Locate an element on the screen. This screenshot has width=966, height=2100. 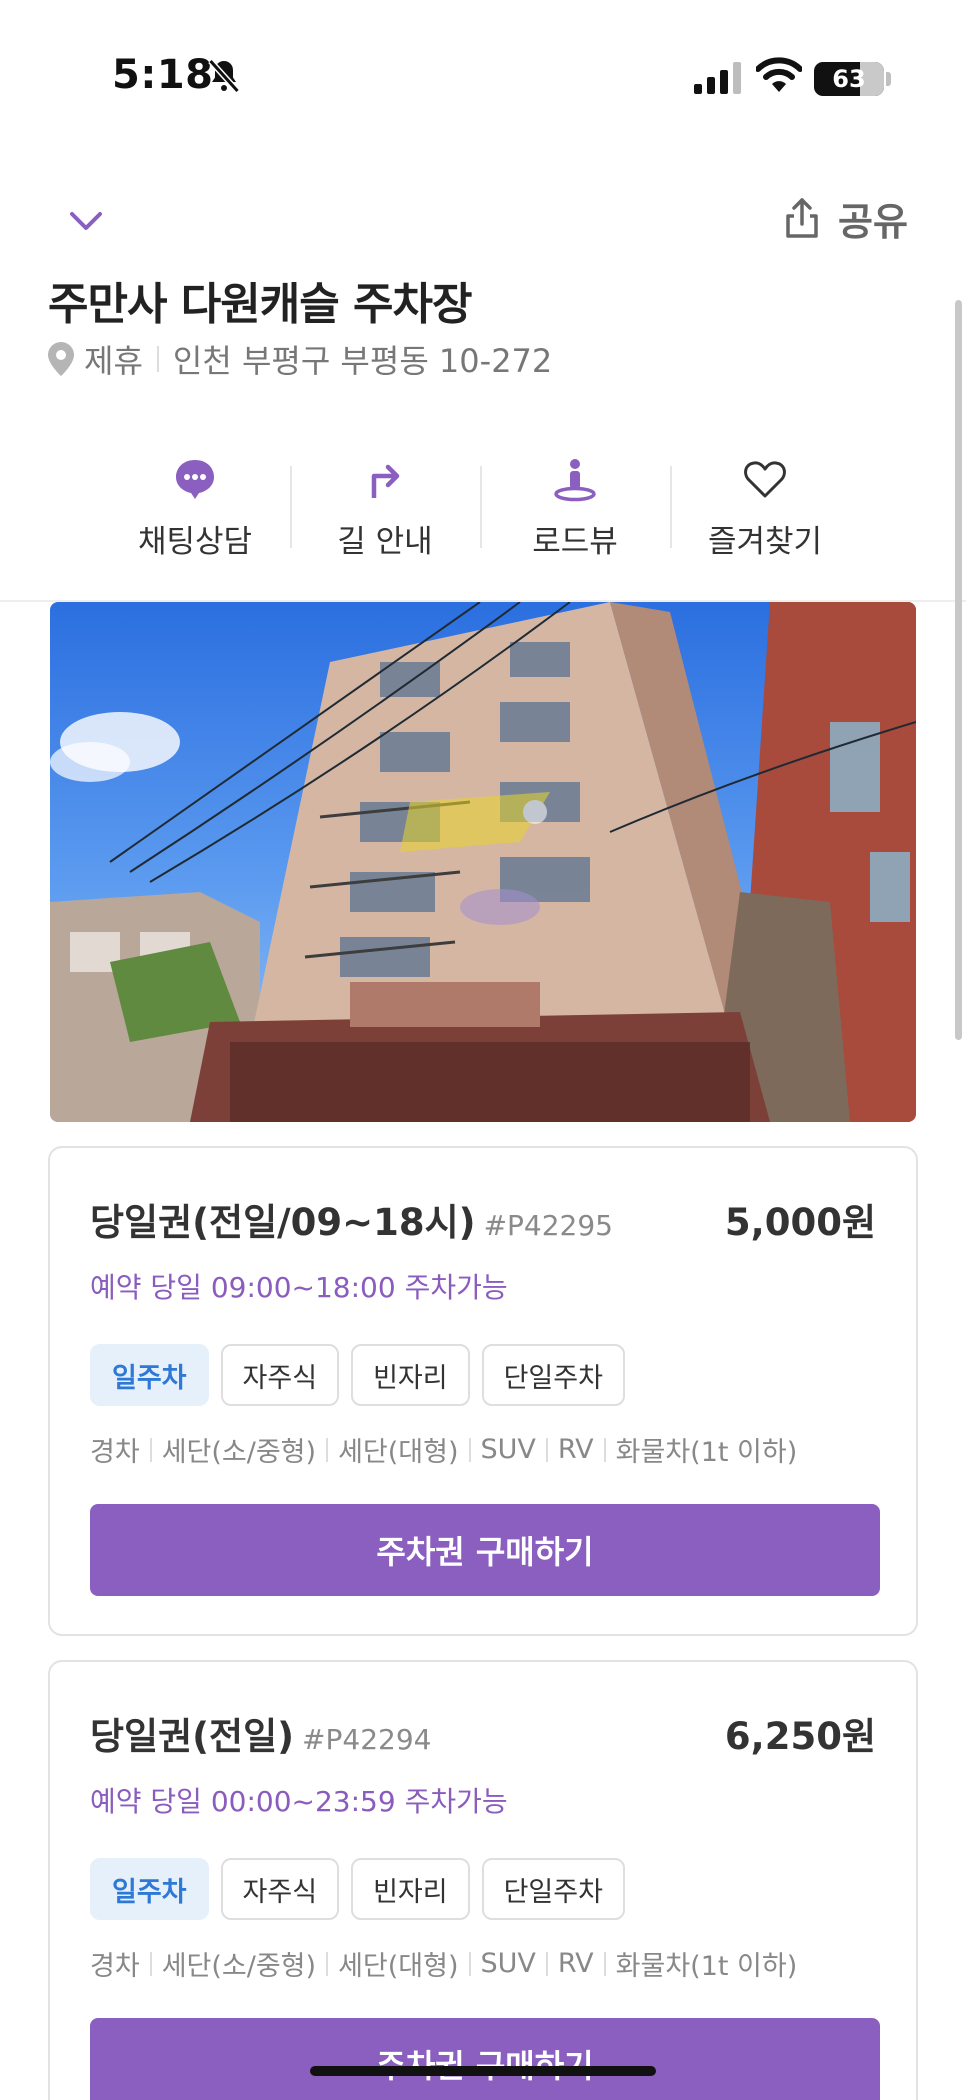
ticket-name: 당일권(전일/09~18시) #P42295 is located at coordinates (351, 1219).